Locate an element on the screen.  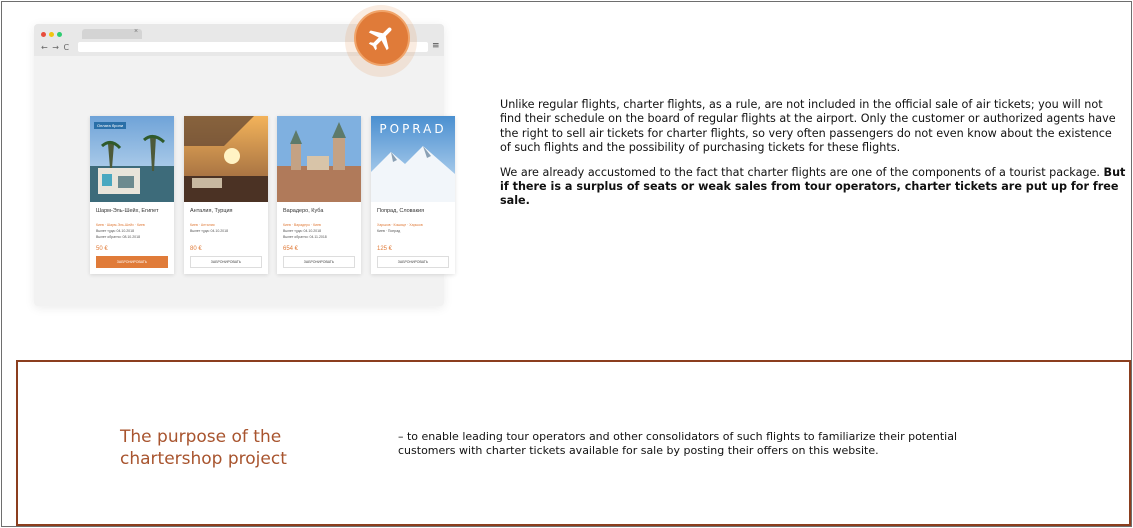
card-title: Попрад, Словакия is located at coordinates (401, 211).